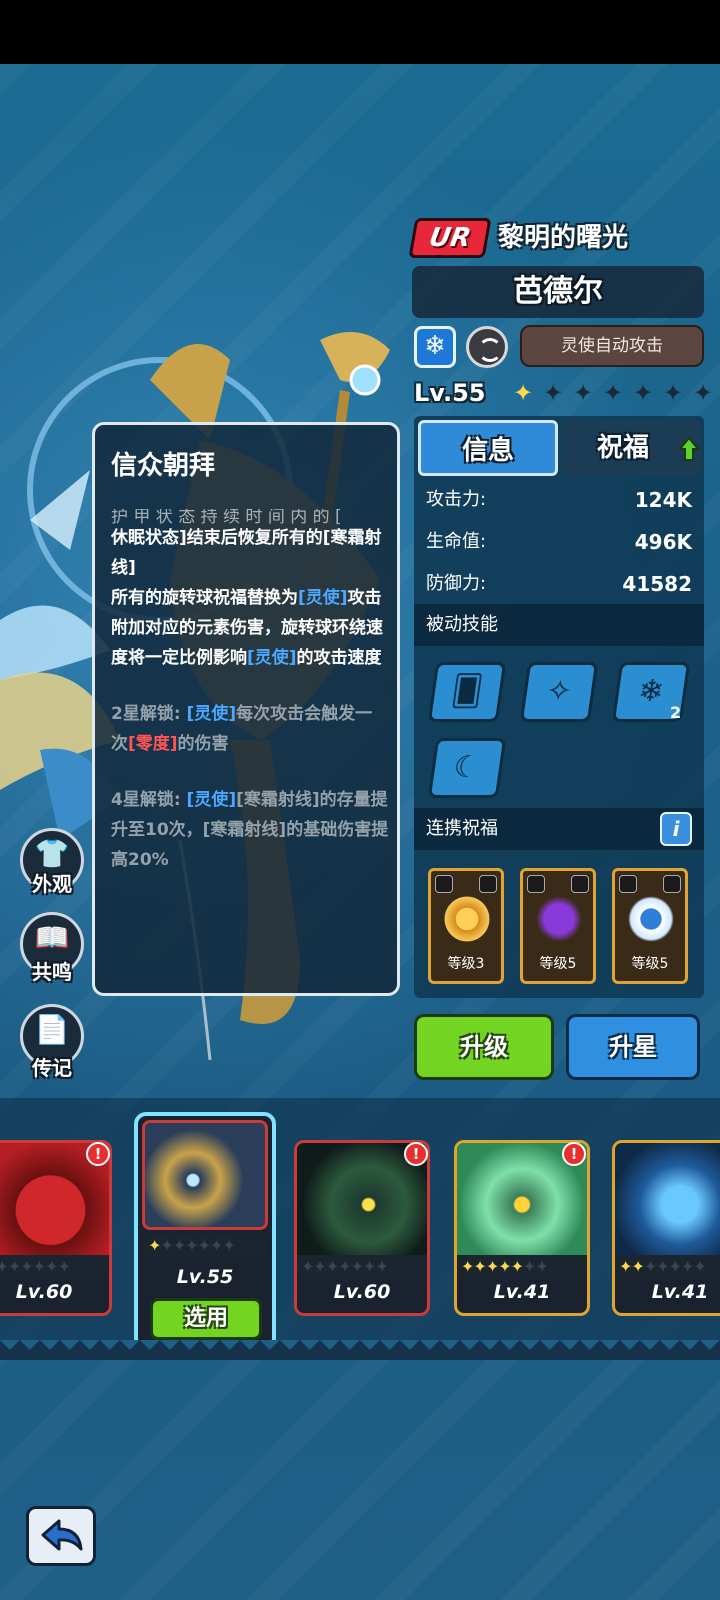  Describe the element at coordinates (484, 1047) in the screenshot. I see `upgrade-button: 升级` at that location.